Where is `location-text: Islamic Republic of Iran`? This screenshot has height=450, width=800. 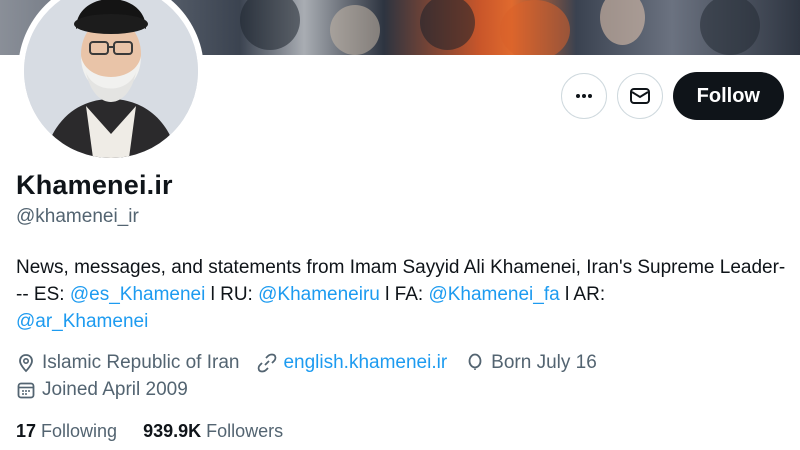 location-text: Islamic Republic of Iran is located at coordinates (141, 362).